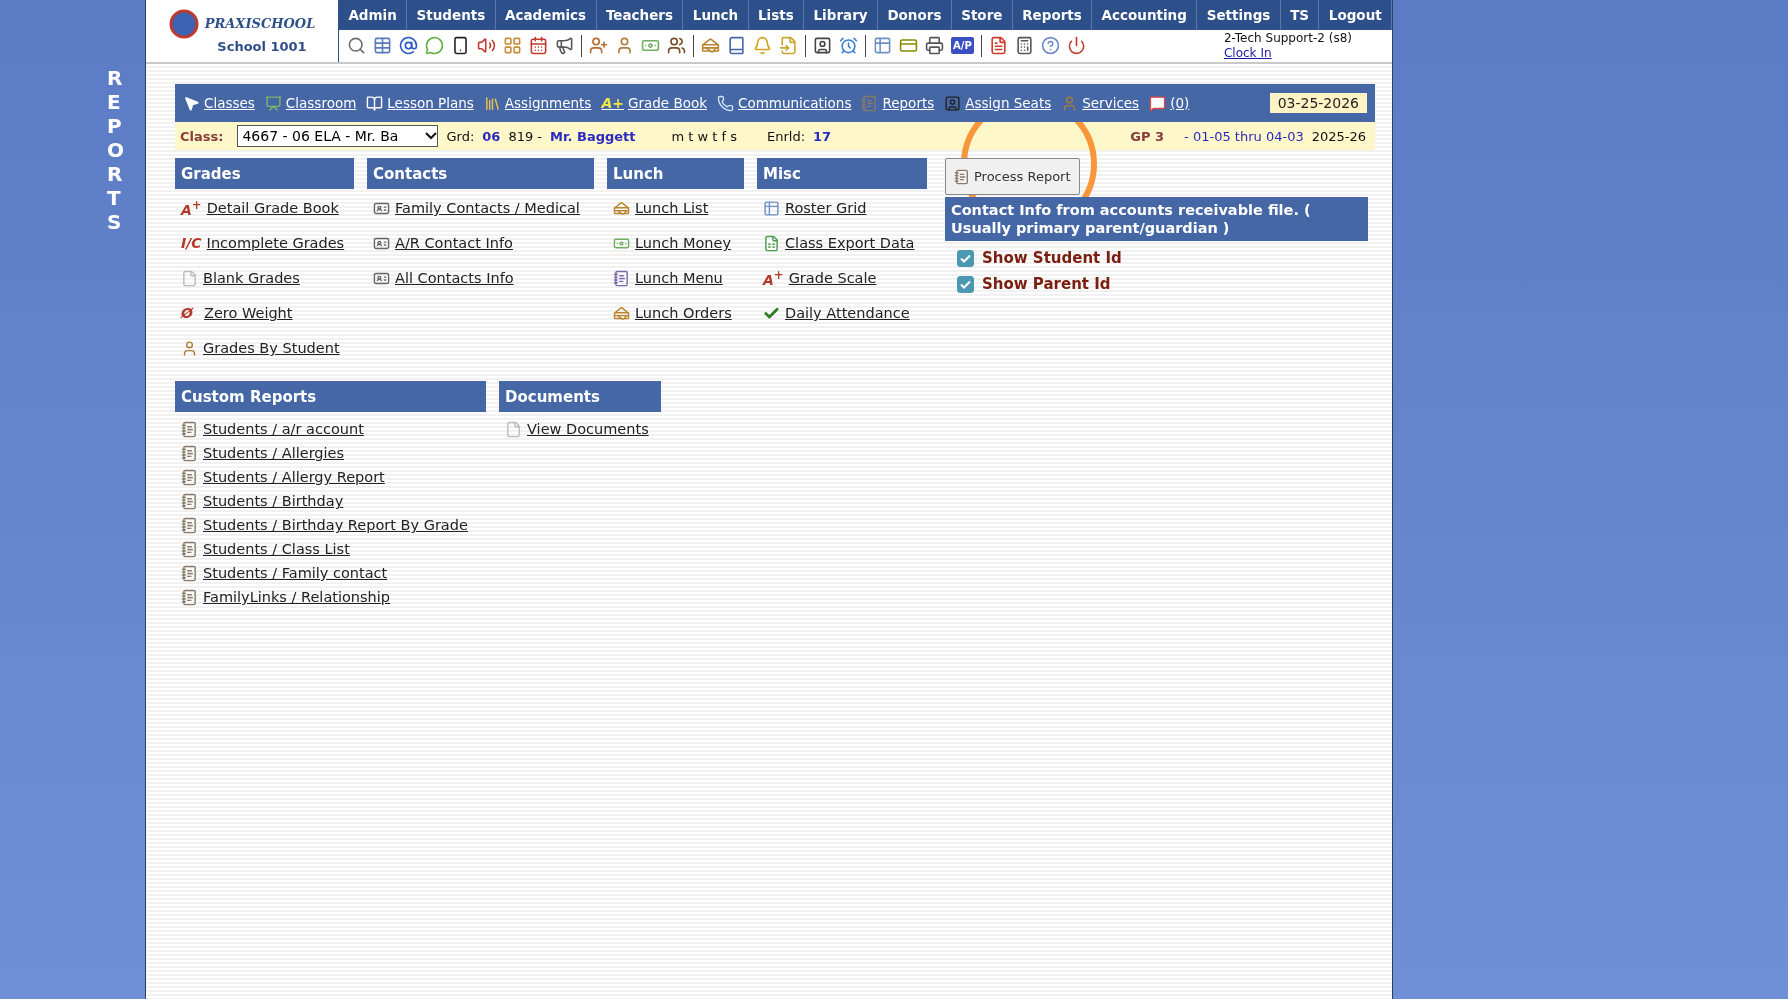  Describe the element at coordinates (850, 243) in the screenshot. I see `report-link: Class Export Data` at that location.